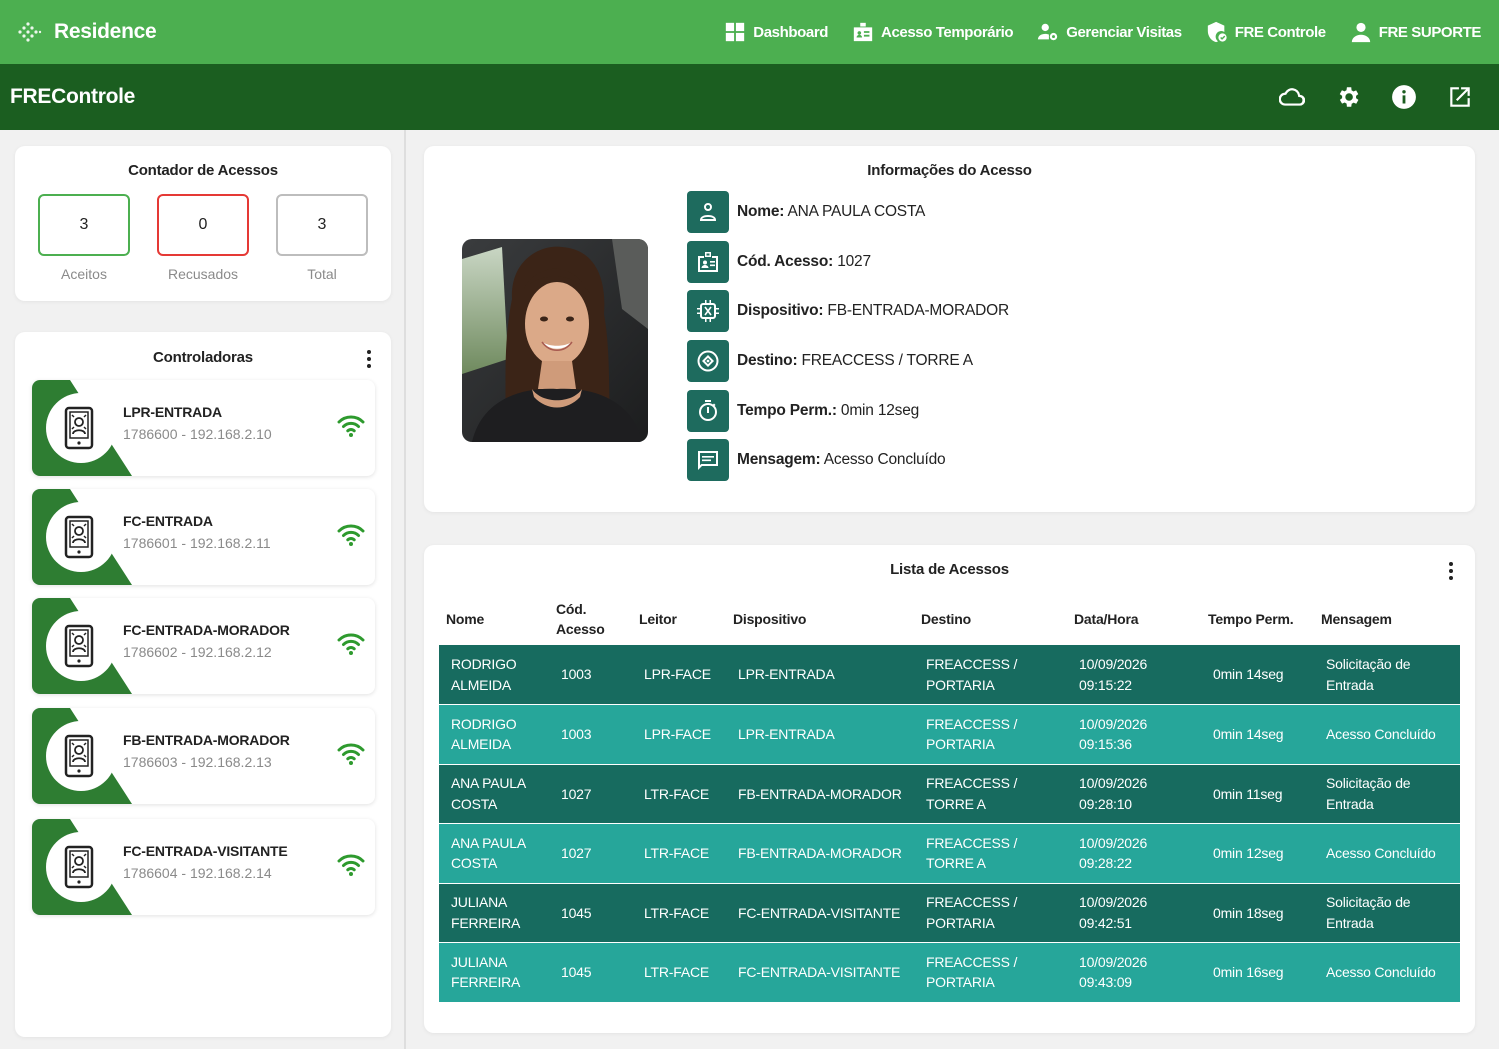 The image size is (1499, 1049). I want to click on cell-destino: FREACCESS / TORRE A, so click(990, 794).